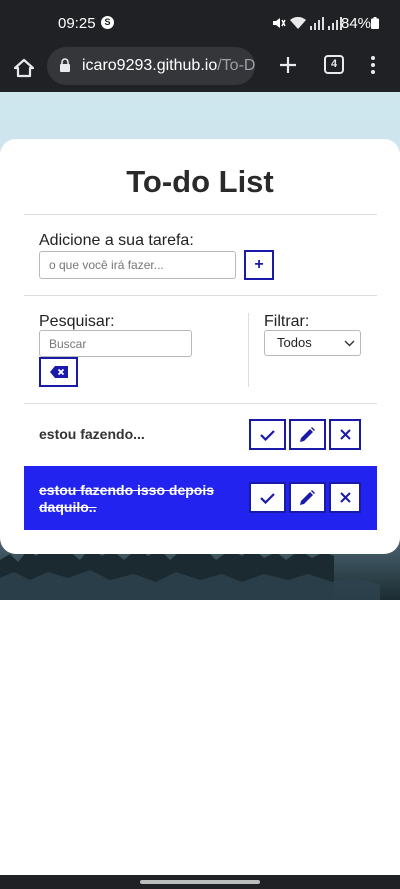 The height and width of the screenshot is (889, 400). I want to click on add-task-label: Adicione a sua tarefa:, so click(116, 240).